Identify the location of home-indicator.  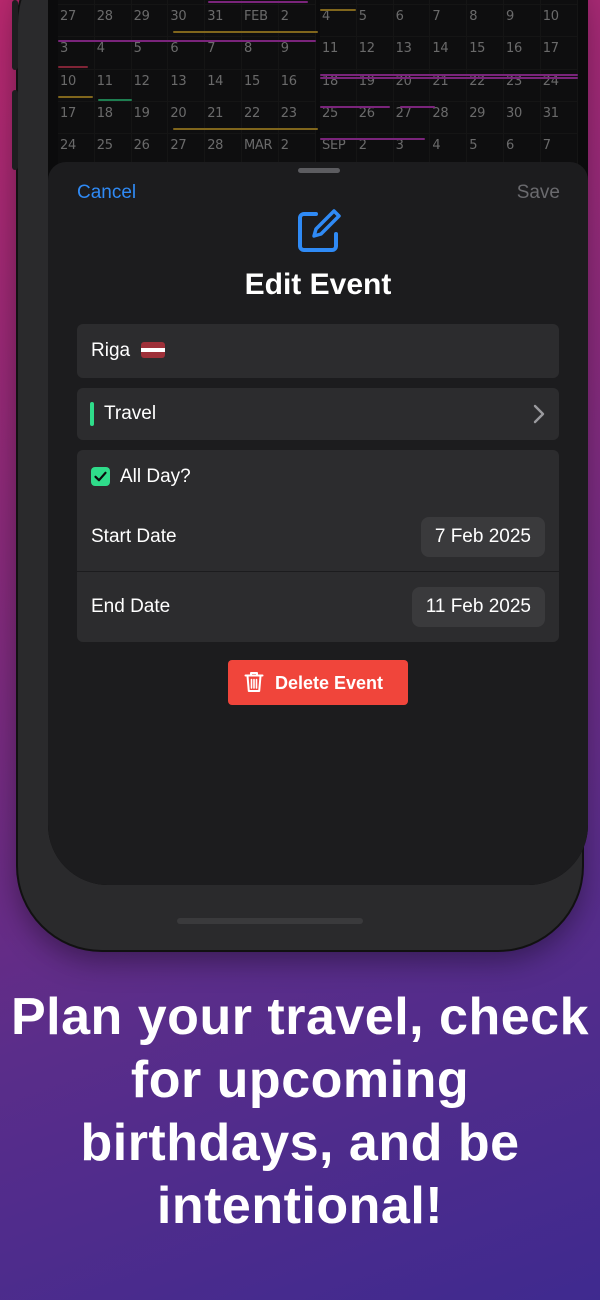
(270, 921).